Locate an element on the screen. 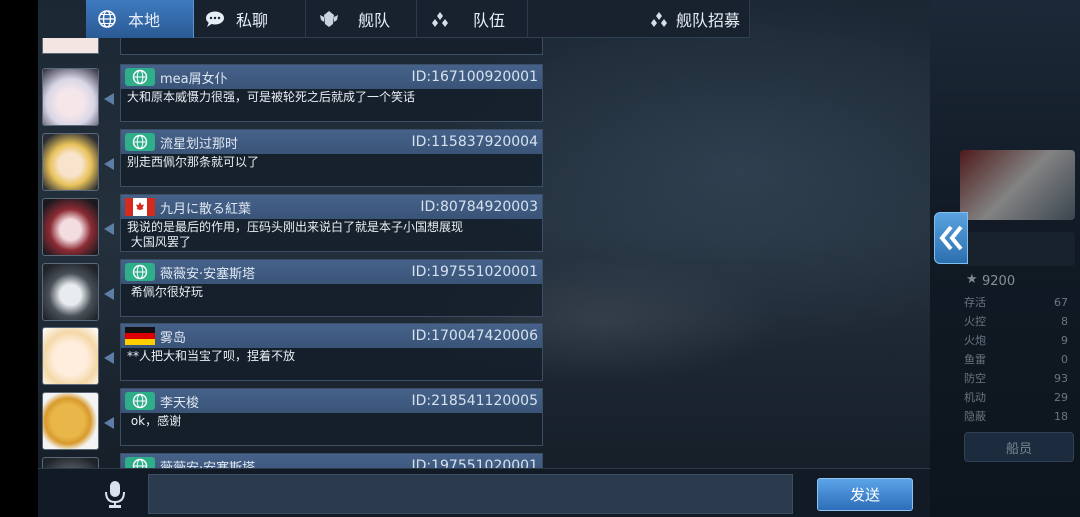  left-letterbox is located at coordinates (19, 258).